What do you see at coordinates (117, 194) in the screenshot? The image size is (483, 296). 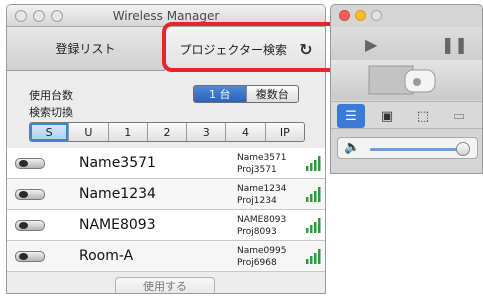 I see `projector-name: Name1234` at bounding box center [117, 194].